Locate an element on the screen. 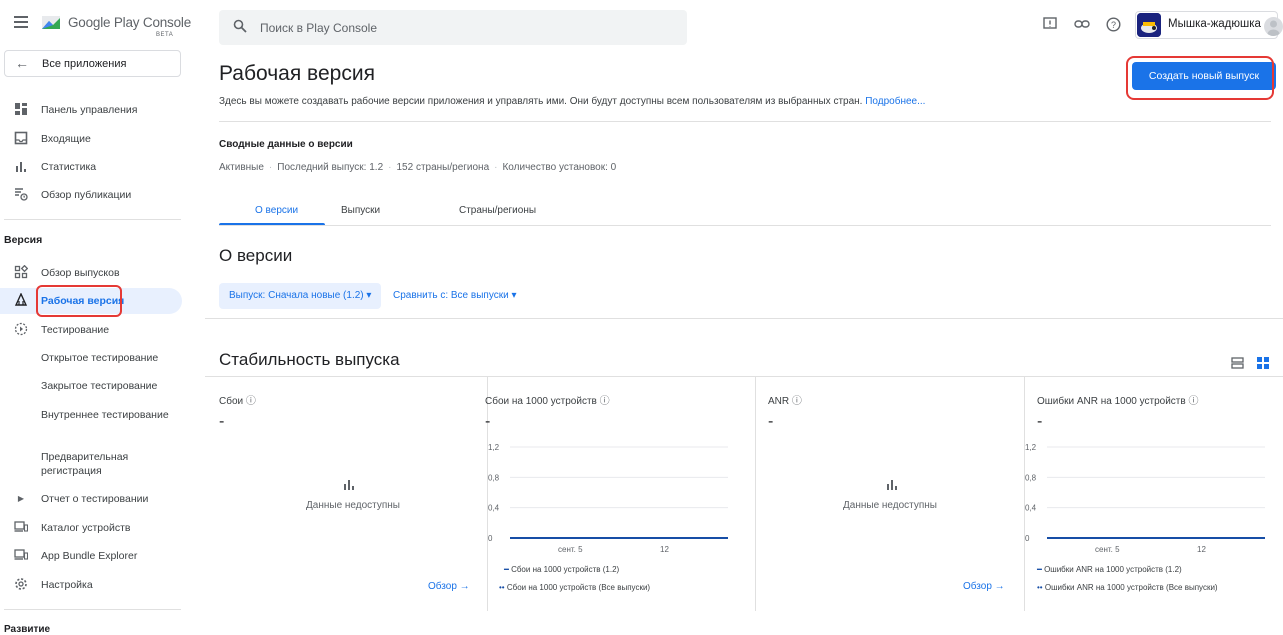 This screenshot has width=1283, height=635. devices-icon is located at coordinates (21, 556).